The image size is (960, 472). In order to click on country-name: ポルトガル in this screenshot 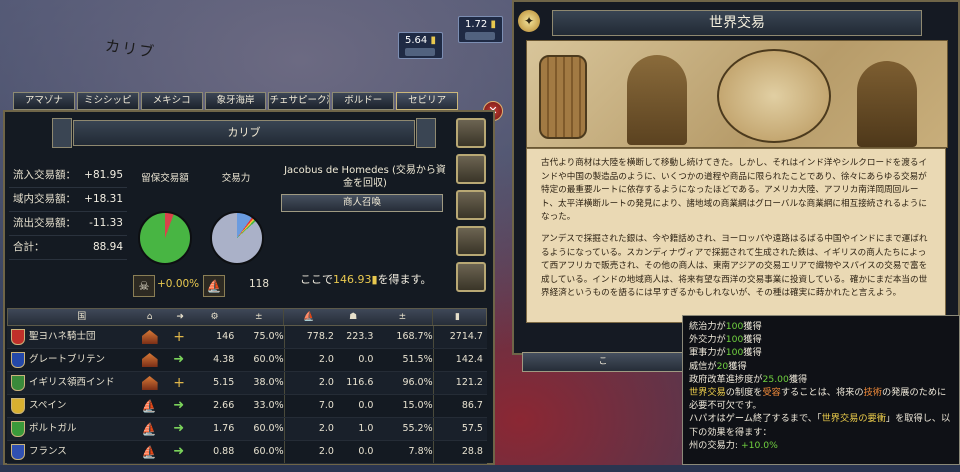, I will do `click(81, 429)`.